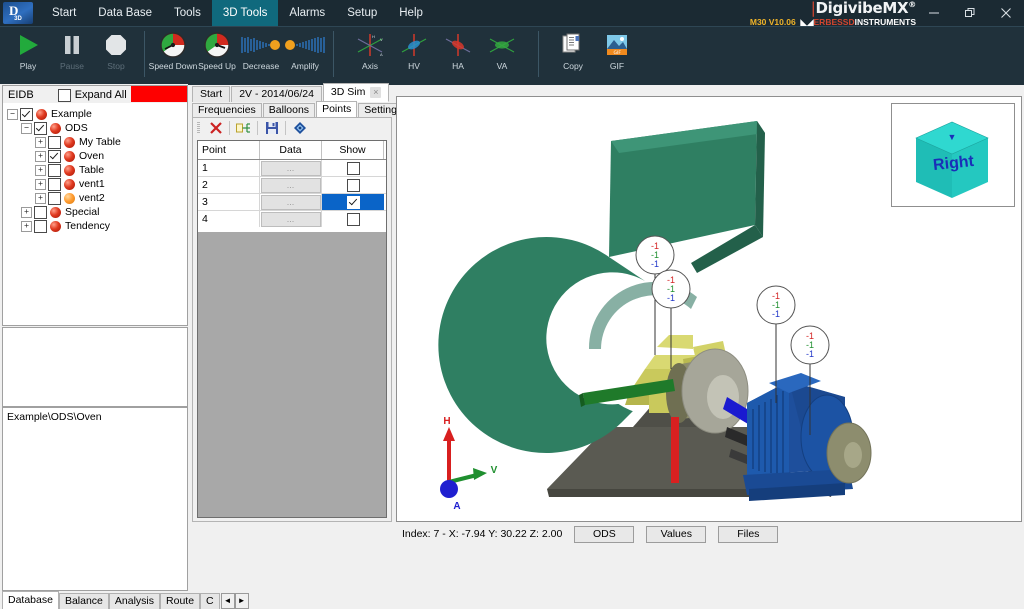 The height and width of the screenshot is (609, 1024). I want to click on sidebar-tab-balance: Balance, so click(83, 601).